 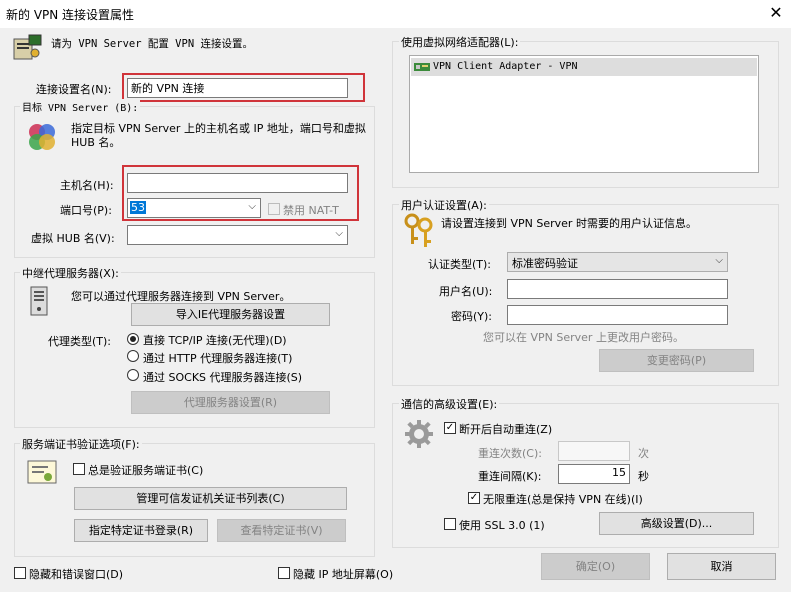 What do you see at coordinates (210, 498) in the screenshot?
I see `manage-ca-button: 管理可信发证机关证书列表(C)` at bounding box center [210, 498].